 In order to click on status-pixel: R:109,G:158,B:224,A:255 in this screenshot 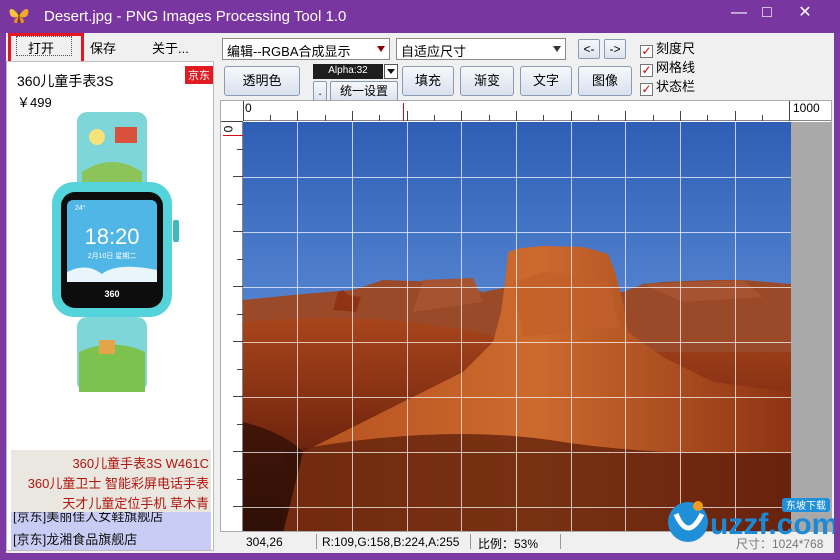, I will do `click(391, 542)`.